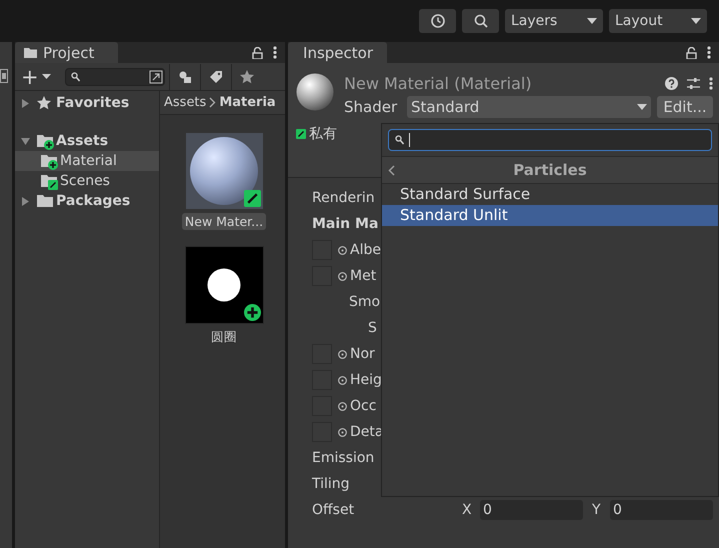 The width and height of the screenshot is (719, 548). I want to click on tree-item: Favorites, so click(87, 103).